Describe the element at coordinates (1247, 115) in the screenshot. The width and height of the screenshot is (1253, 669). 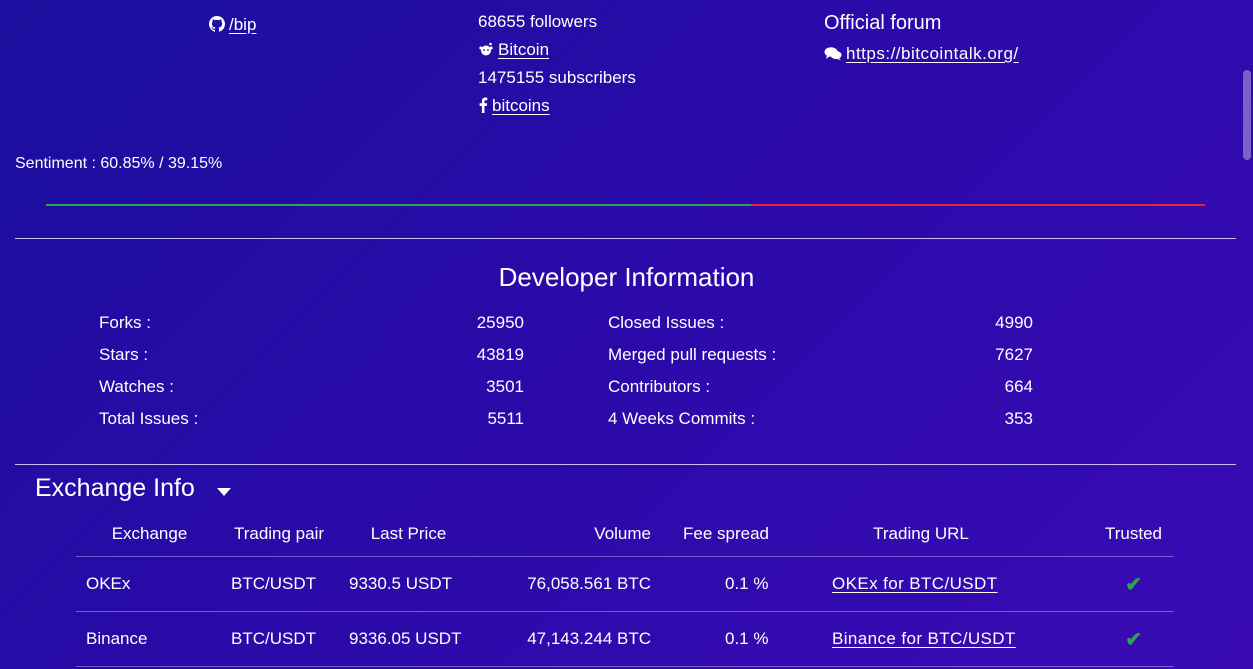
I see `scrollbar-thumb` at that location.